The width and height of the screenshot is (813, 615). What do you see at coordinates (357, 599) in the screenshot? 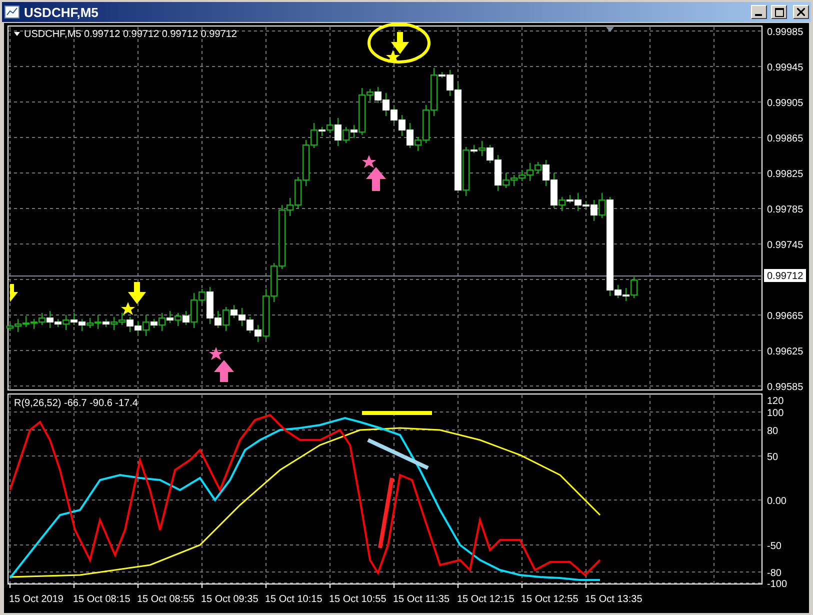
I see `time-label: 15 Oct 10:55` at bounding box center [357, 599].